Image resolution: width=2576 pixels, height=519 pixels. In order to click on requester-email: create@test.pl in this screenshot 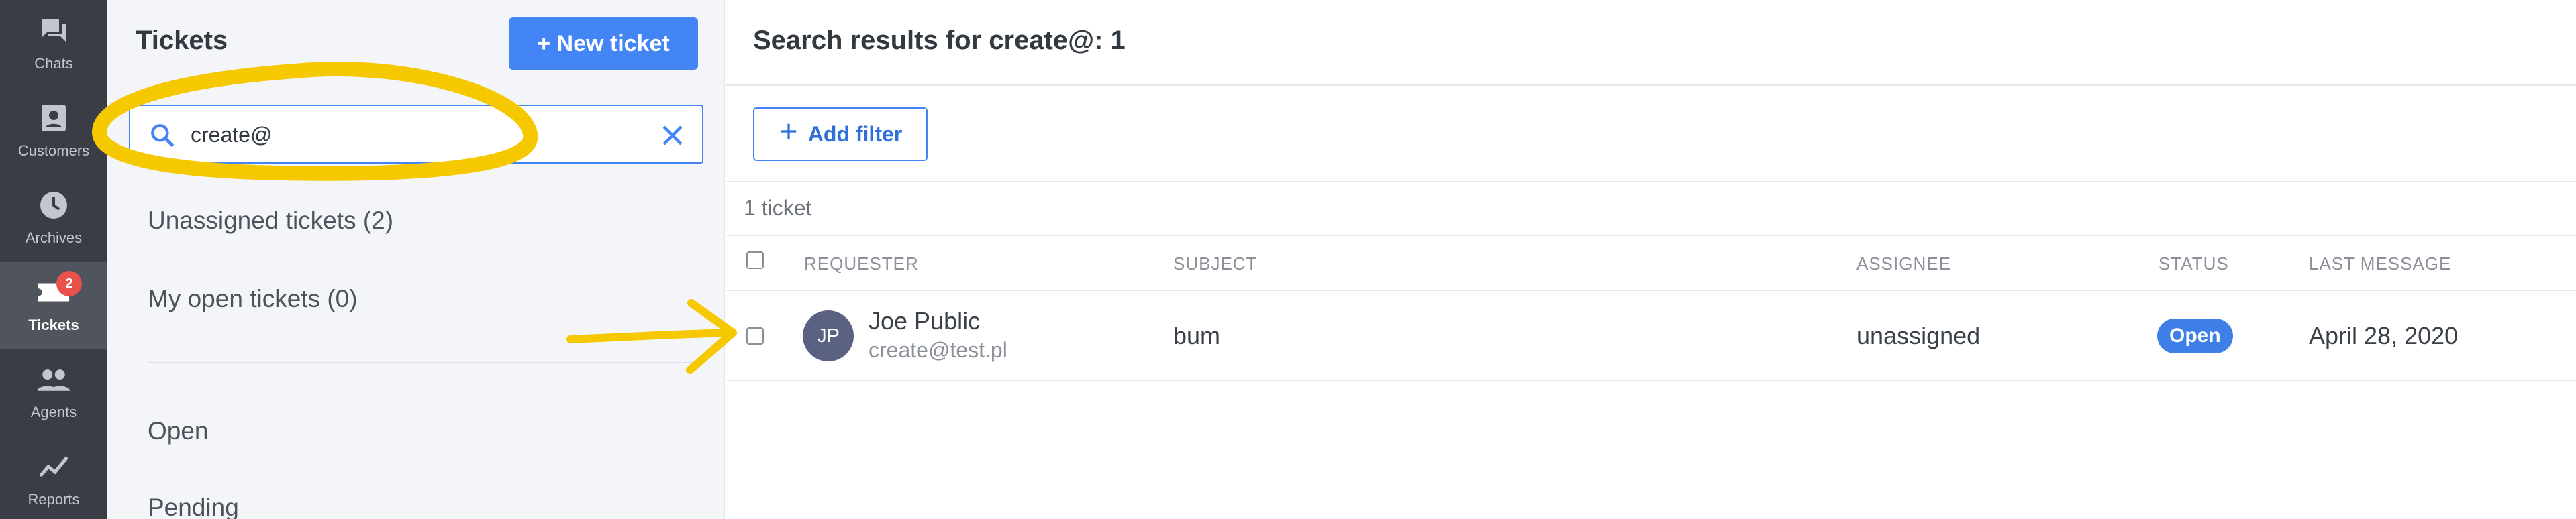, I will do `click(938, 350)`.